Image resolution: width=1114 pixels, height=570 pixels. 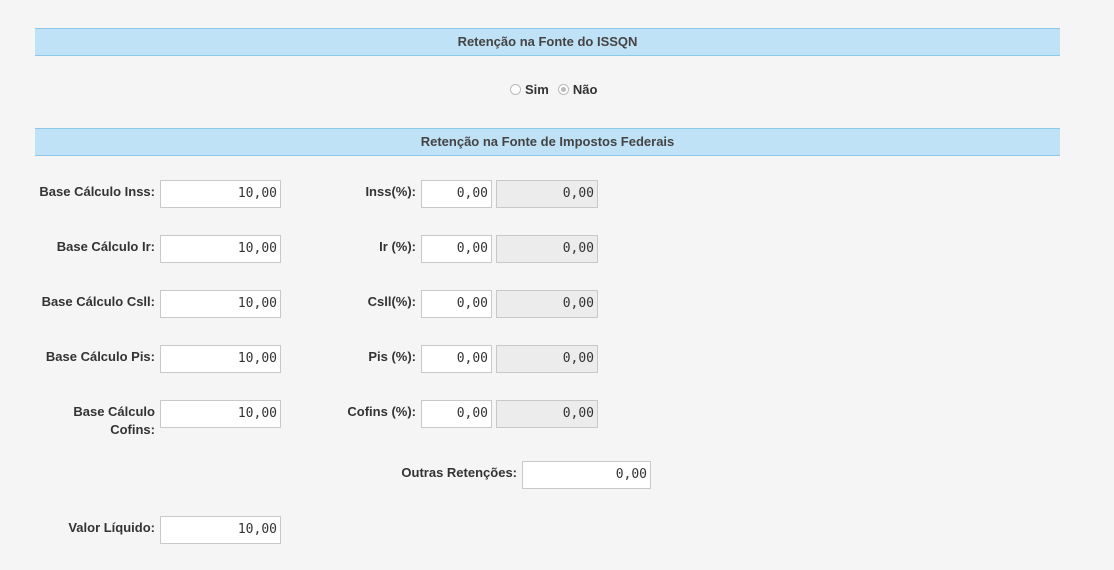 What do you see at coordinates (547, 304) in the screenshot?
I see `csll-amount-field: 0,00` at bounding box center [547, 304].